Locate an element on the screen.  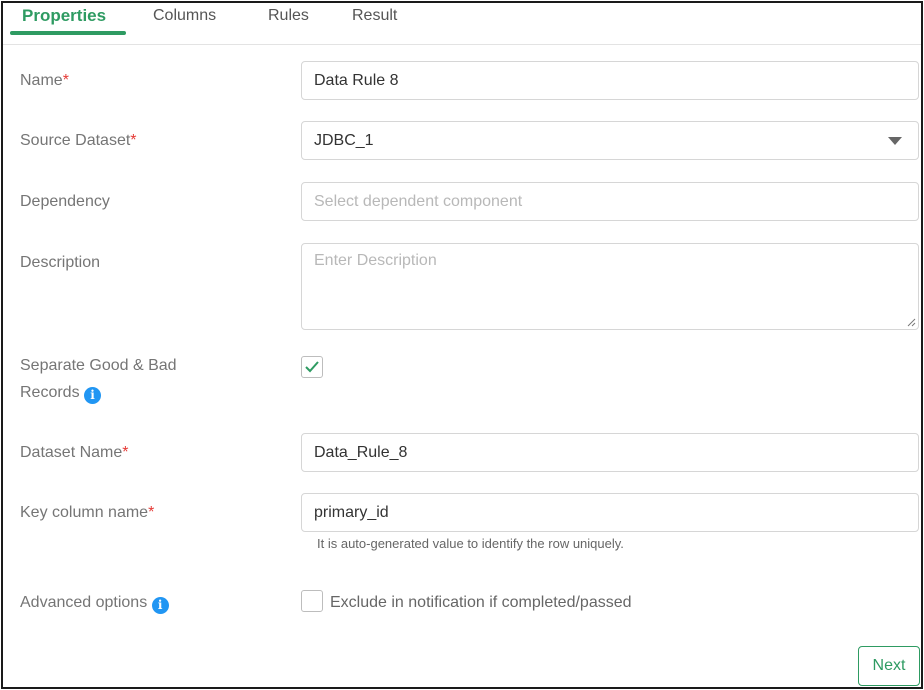
chevron-down-icon is located at coordinates (895, 141).